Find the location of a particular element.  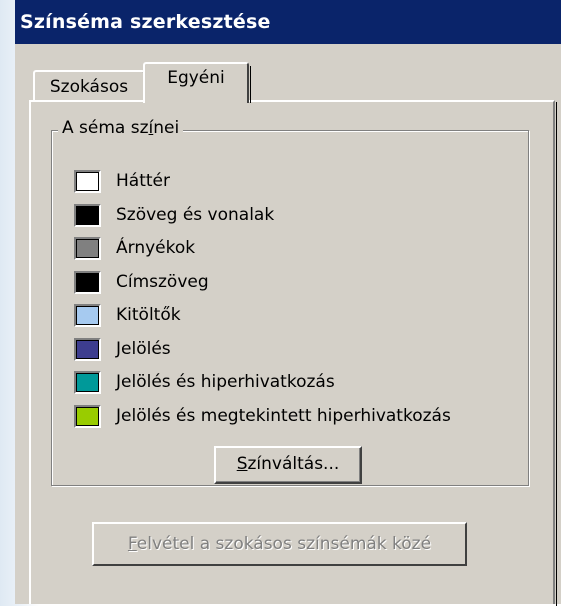

tab-custom: Egyéni is located at coordinates (197, 82).